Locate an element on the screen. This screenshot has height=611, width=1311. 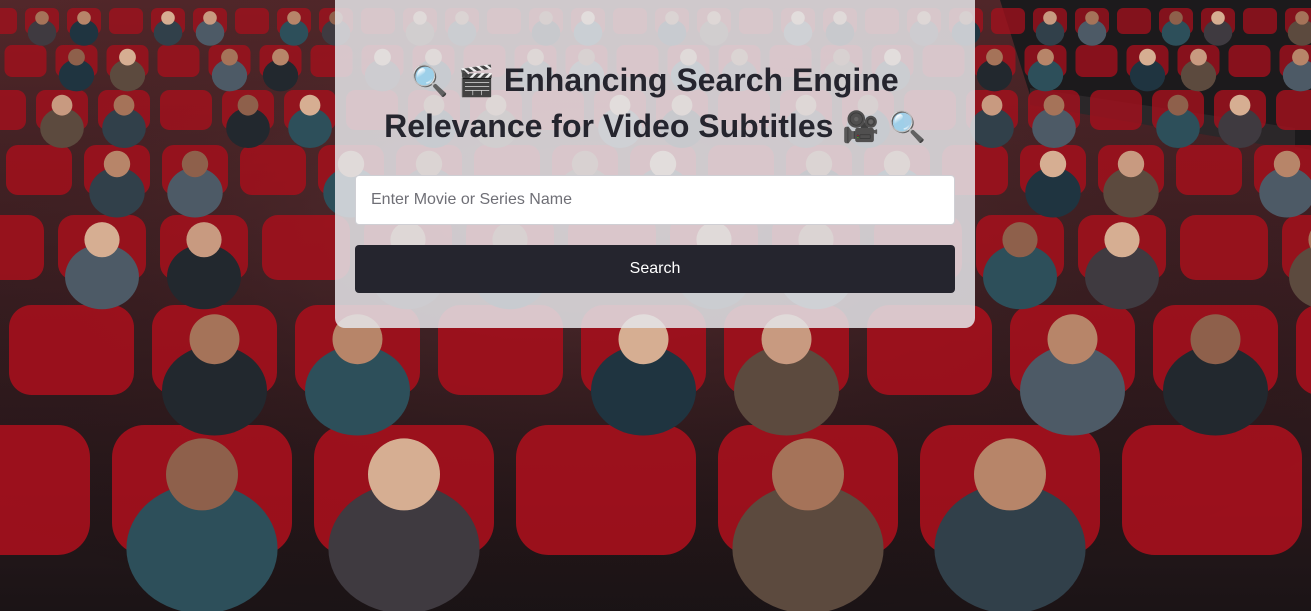
film-projector-icon: 🎥 is located at coordinates (861, 127).